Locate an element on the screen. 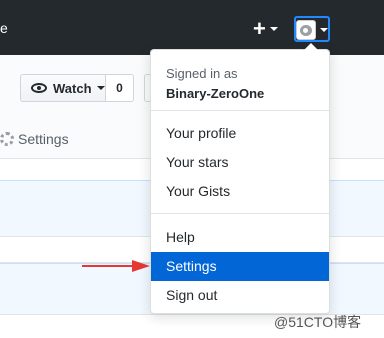 The image size is (384, 338). menu-item-help: Help is located at coordinates (240, 237).